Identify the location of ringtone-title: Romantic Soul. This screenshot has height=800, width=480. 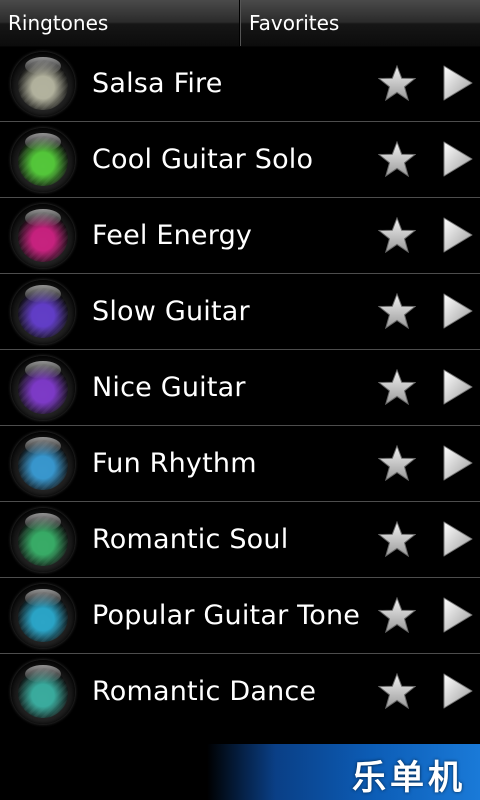
(190, 539).